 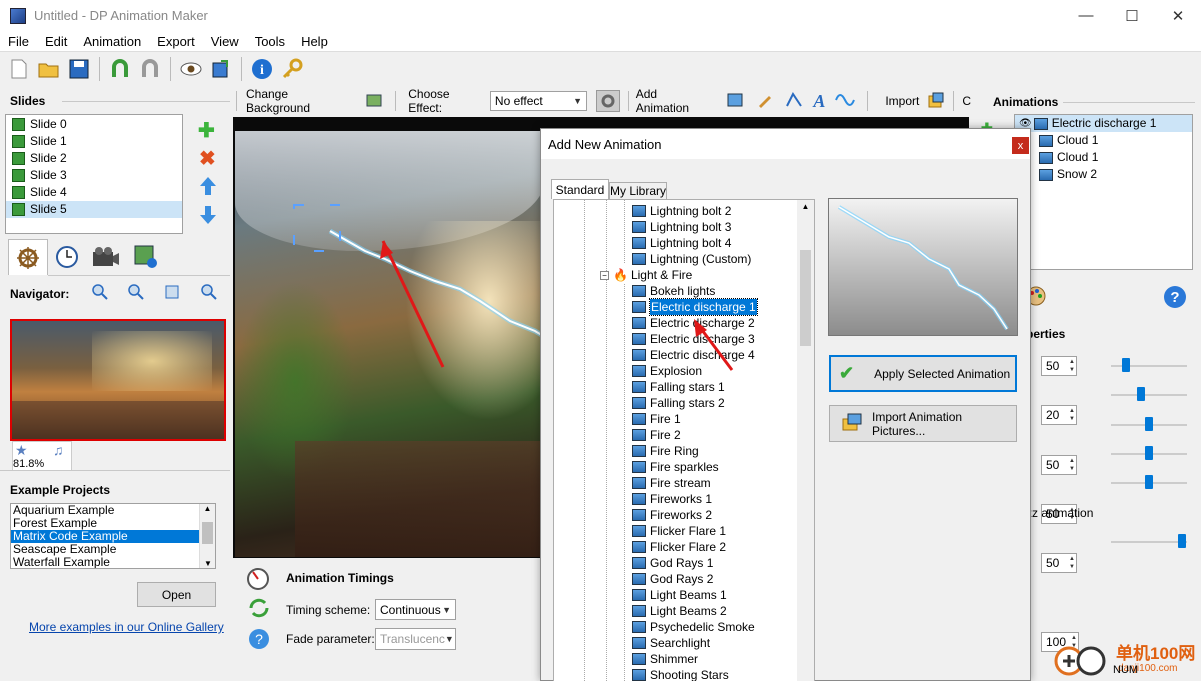 What do you see at coordinates (694, 515) in the screenshot?
I see `tree-item: Fireworks 2` at bounding box center [694, 515].